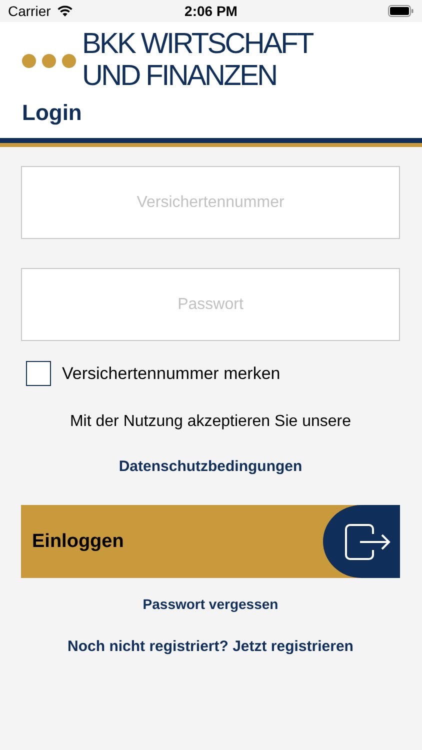 This screenshot has width=422, height=750. What do you see at coordinates (210, 541) in the screenshot?
I see `login-button: Einloggen` at bounding box center [210, 541].